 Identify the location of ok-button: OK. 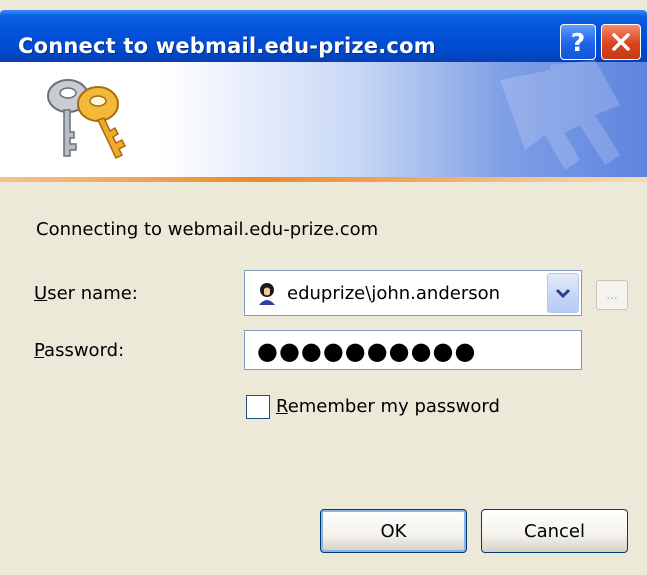
(393, 531).